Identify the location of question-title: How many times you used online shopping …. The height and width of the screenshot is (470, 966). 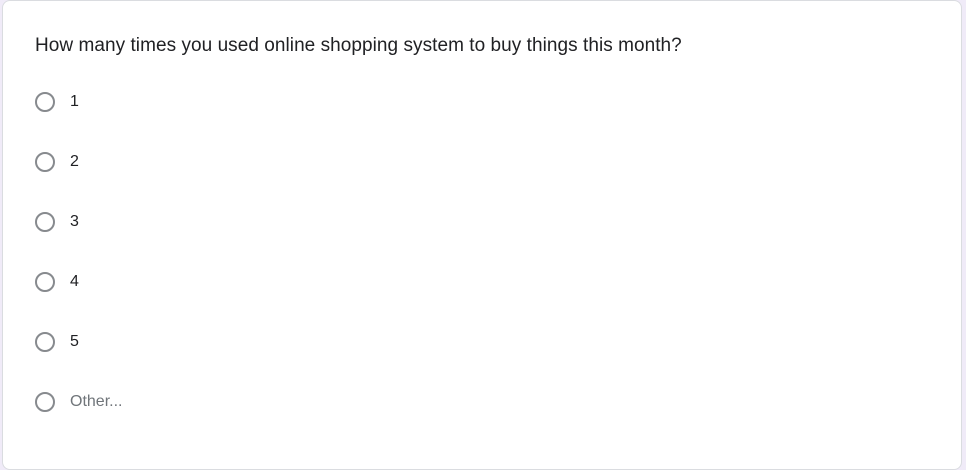
(358, 45).